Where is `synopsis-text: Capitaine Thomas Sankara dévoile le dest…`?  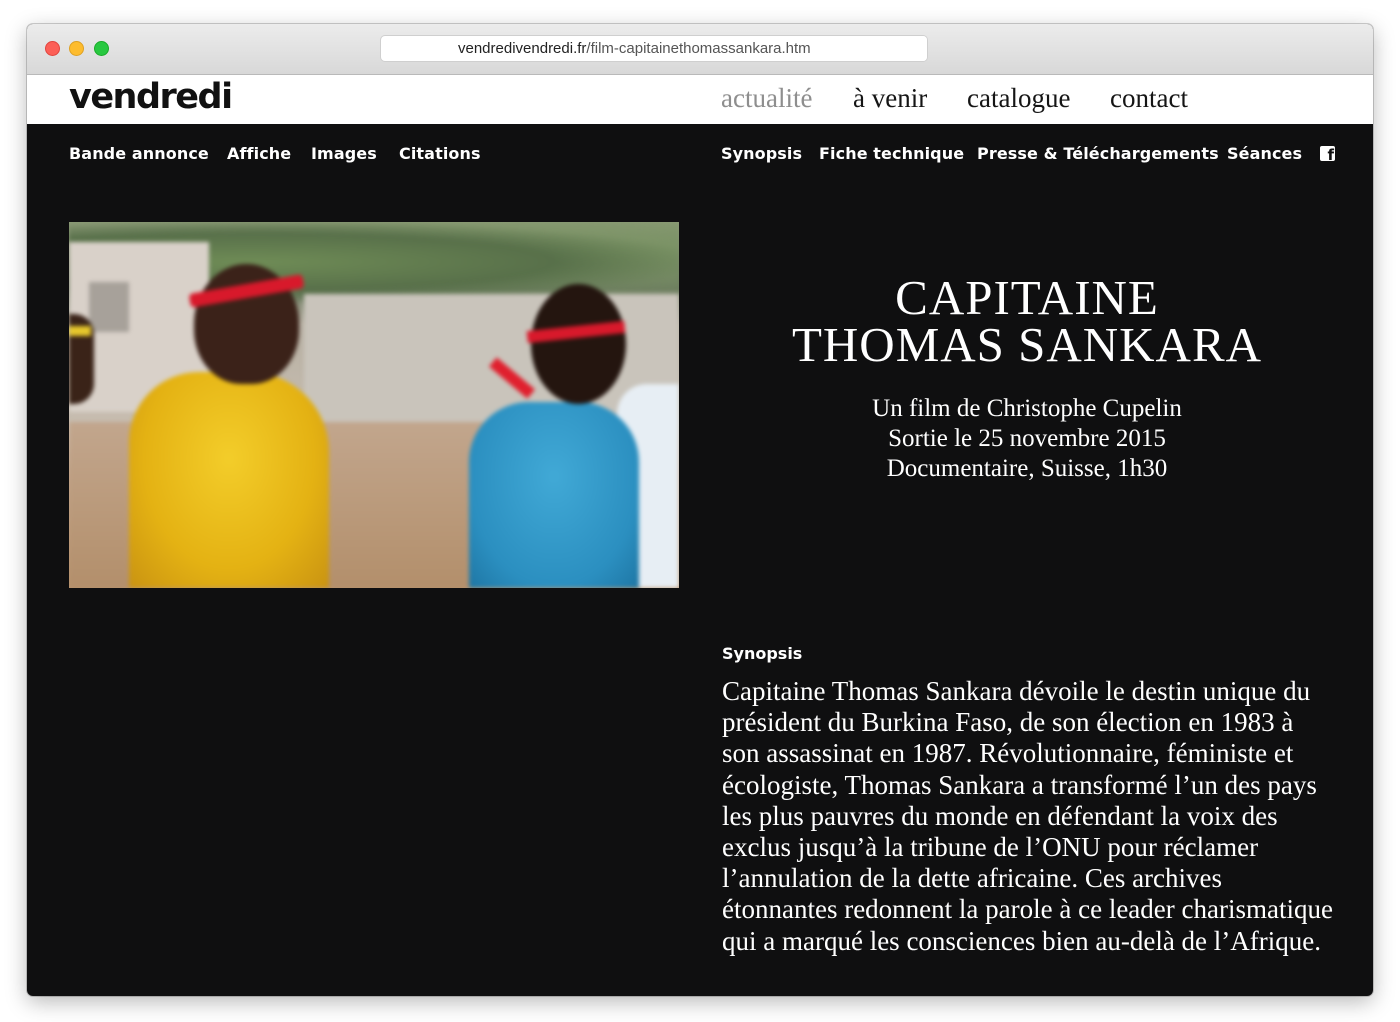 synopsis-text: Capitaine Thomas Sankara dévoile le dest… is located at coordinates (1027, 816).